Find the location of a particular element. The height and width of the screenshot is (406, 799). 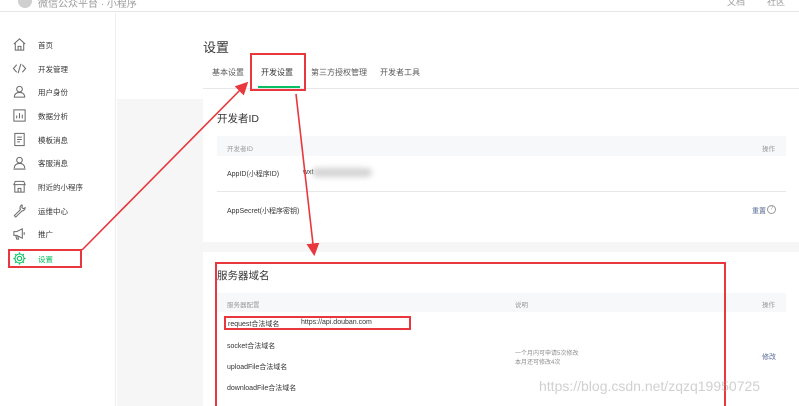

sidebar-item-label: 附近的小程序 is located at coordinates (60, 187).